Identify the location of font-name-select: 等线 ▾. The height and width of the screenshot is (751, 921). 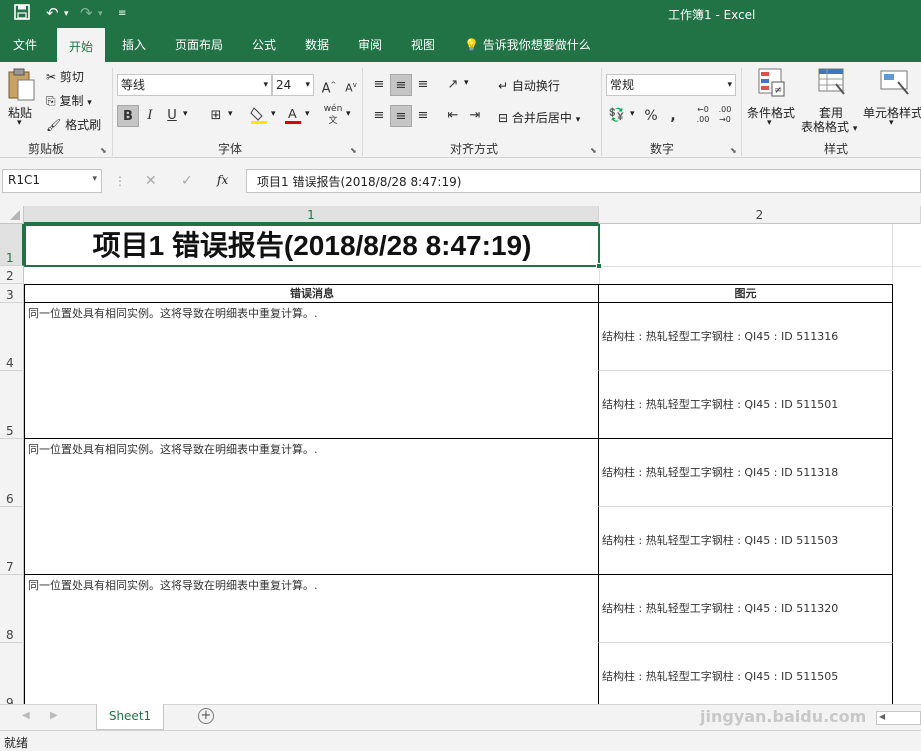
(194, 85).